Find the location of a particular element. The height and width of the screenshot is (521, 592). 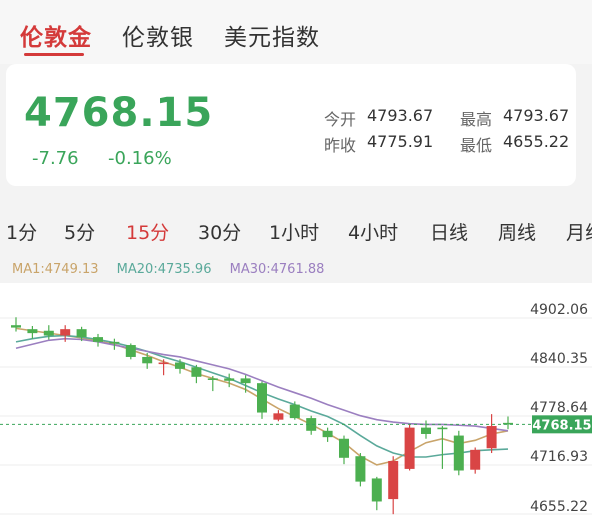

high-label: 最高 is located at coordinates (476, 119).